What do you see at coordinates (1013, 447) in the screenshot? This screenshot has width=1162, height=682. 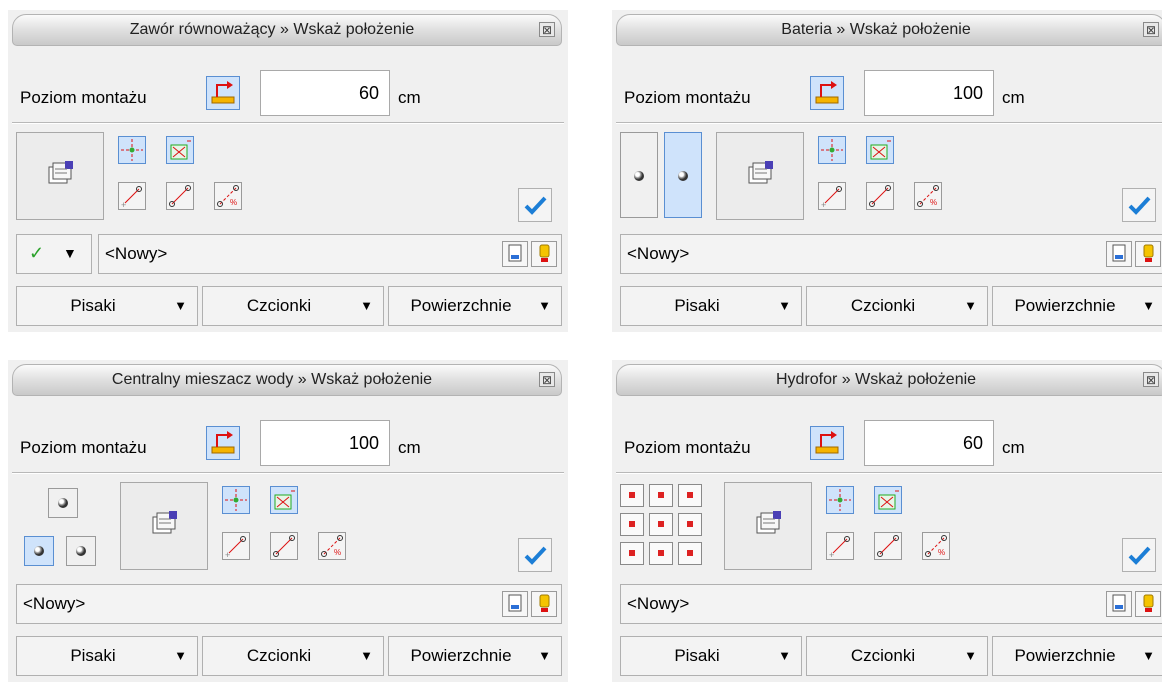 I see `unit-label: cm` at bounding box center [1013, 447].